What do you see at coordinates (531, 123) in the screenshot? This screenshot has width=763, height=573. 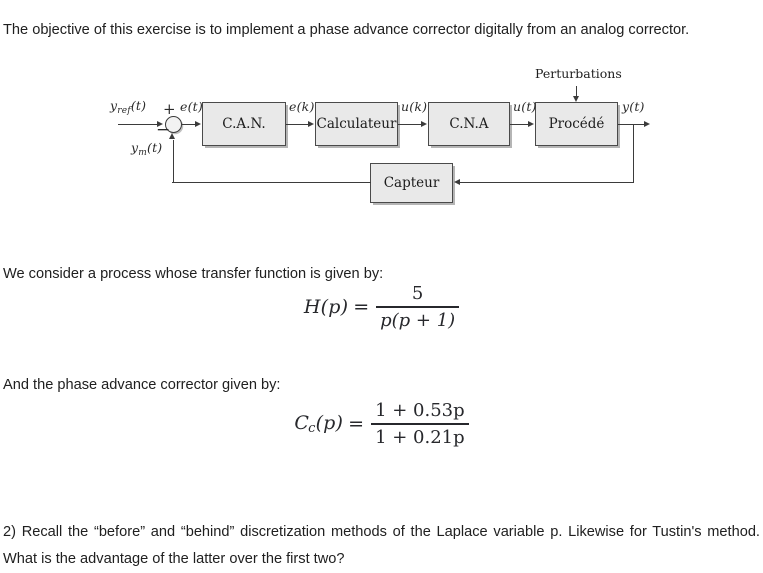 I see `u-t-arrowhead` at bounding box center [531, 123].